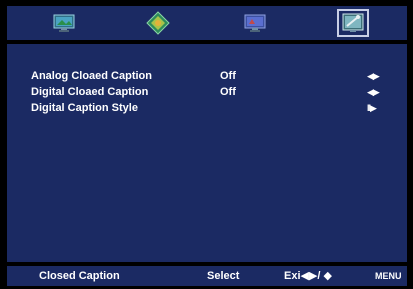  What do you see at coordinates (207, 23) in the screenshot?
I see `menu-tab-bar` at bounding box center [207, 23].